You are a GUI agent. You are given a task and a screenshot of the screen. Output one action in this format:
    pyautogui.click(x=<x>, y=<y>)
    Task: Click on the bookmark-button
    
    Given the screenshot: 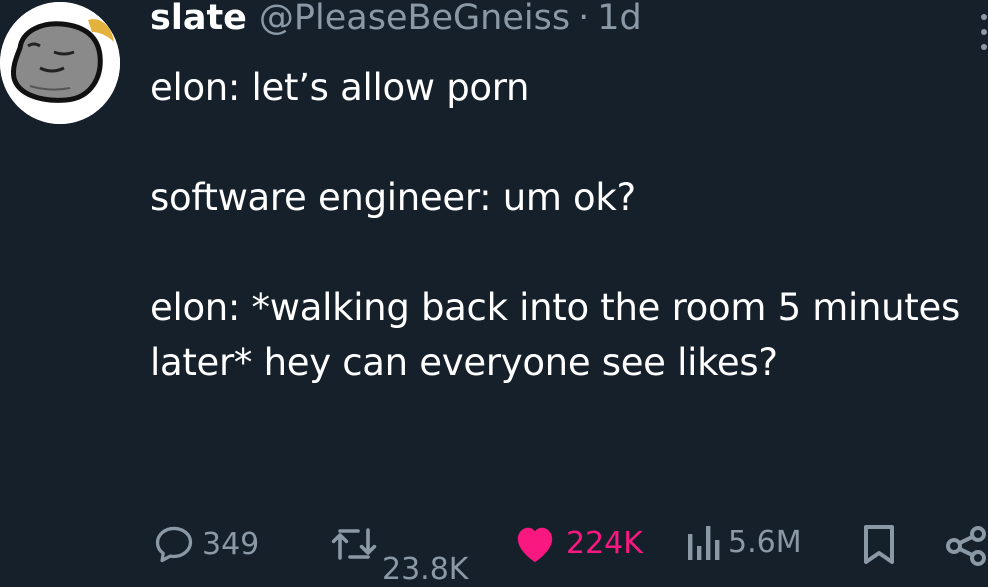 What is the action you would take?
    pyautogui.click(x=879, y=545)
    